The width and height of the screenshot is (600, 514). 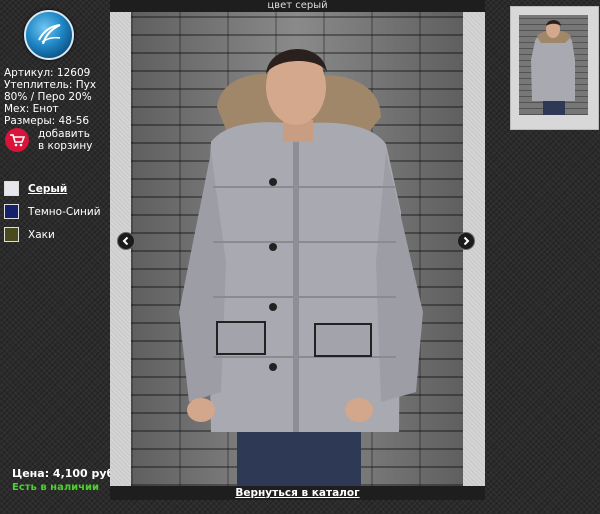 I want to click on chevron-right-icon, so click(x=466, y=241).